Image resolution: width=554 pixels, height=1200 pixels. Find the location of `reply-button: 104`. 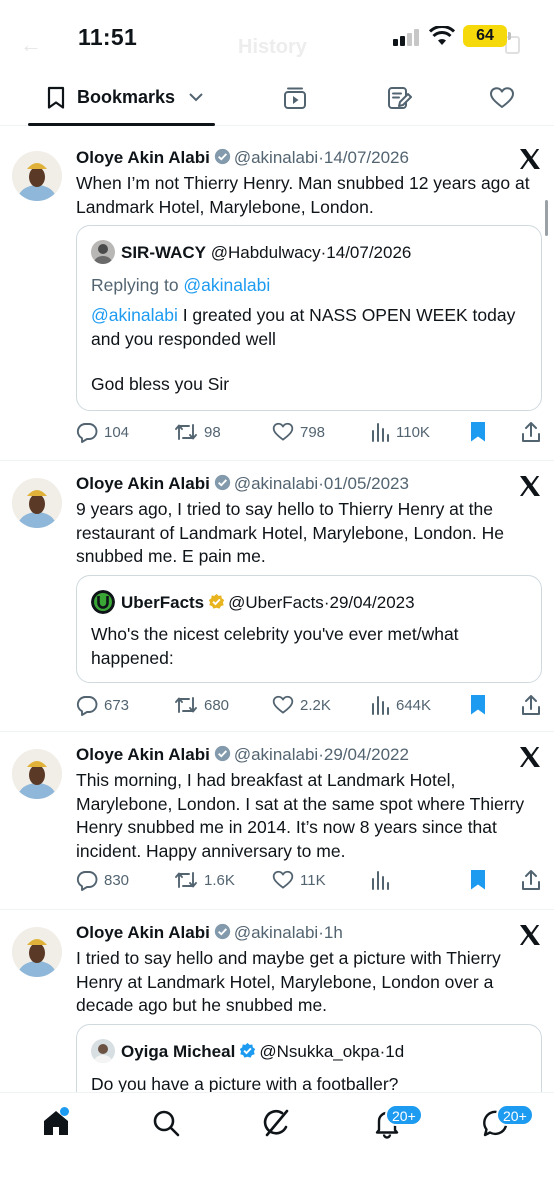

reply-button: 104 is located at coordinates (102, 432).